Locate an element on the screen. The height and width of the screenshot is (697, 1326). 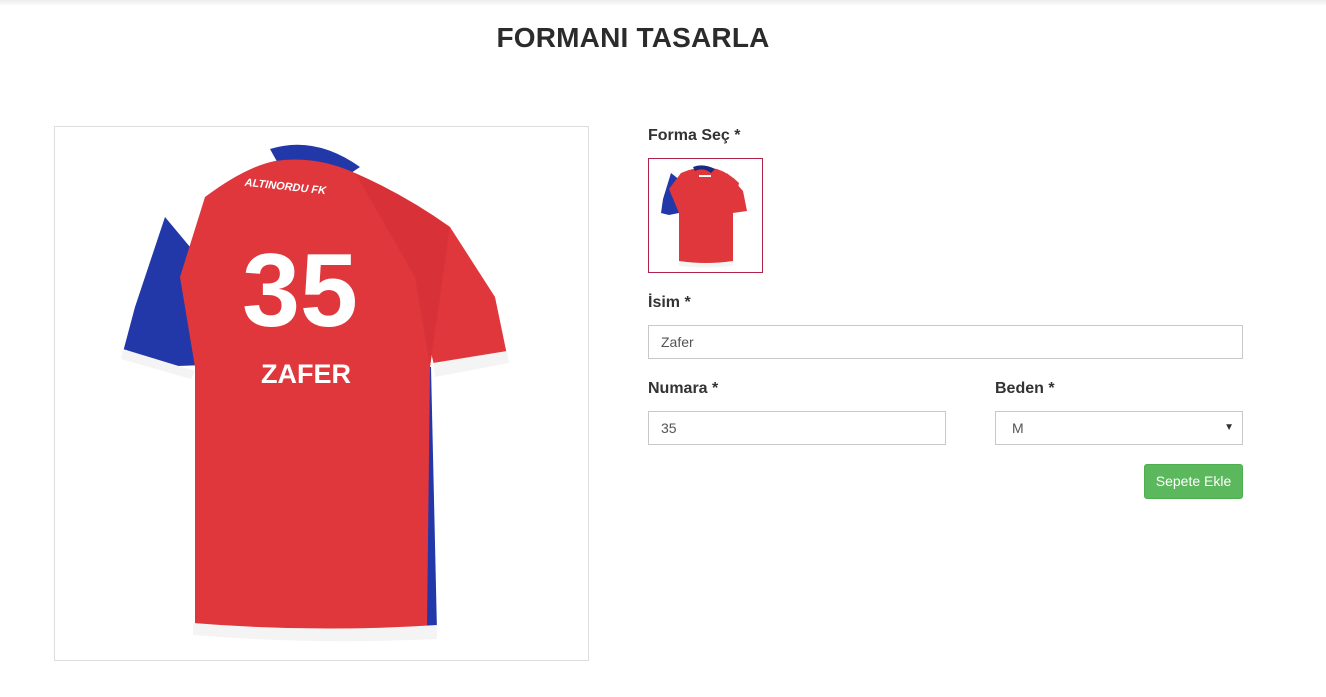
add-to-cart-button: Sepete Ekle is located at coordinates (1193, 481).